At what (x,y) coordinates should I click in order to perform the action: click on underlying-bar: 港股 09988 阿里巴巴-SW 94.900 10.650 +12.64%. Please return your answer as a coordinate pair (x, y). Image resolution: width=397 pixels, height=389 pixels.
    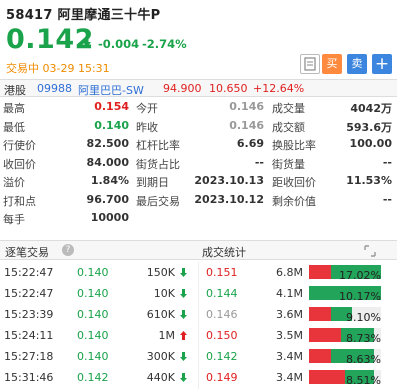
    Looking at the image, I should click on (198, 88).